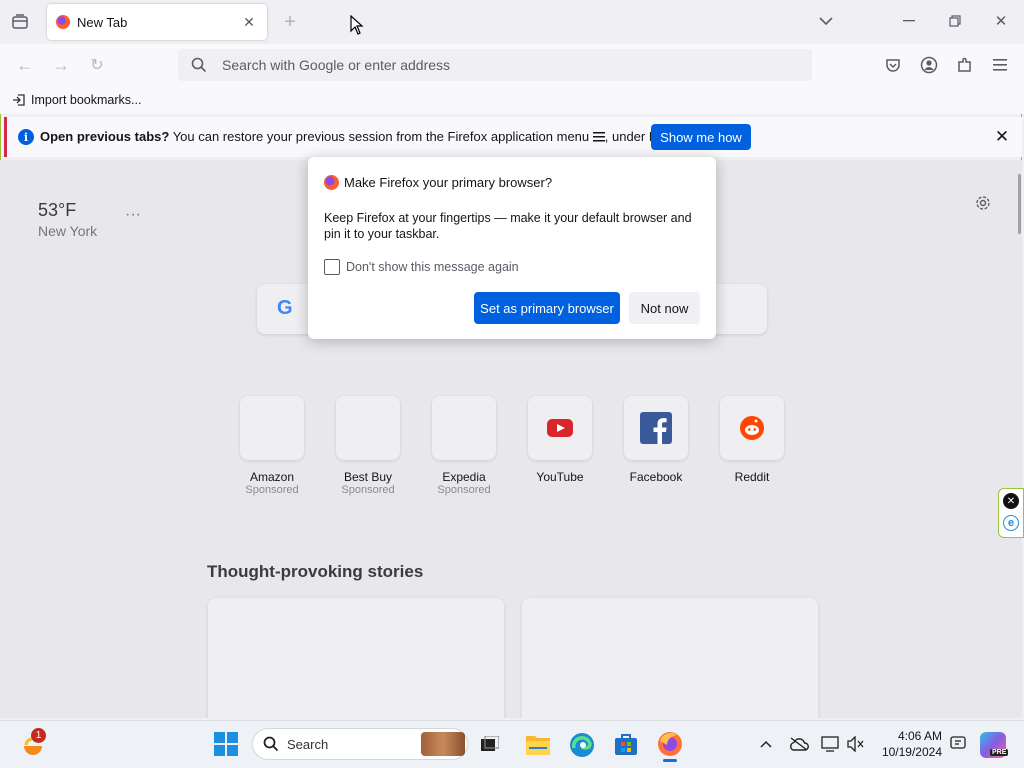 The height and width of the screenshot is (768, 1024). I want to click on dialog-title: Make Firefox your primary browser?, so click(448, 182).